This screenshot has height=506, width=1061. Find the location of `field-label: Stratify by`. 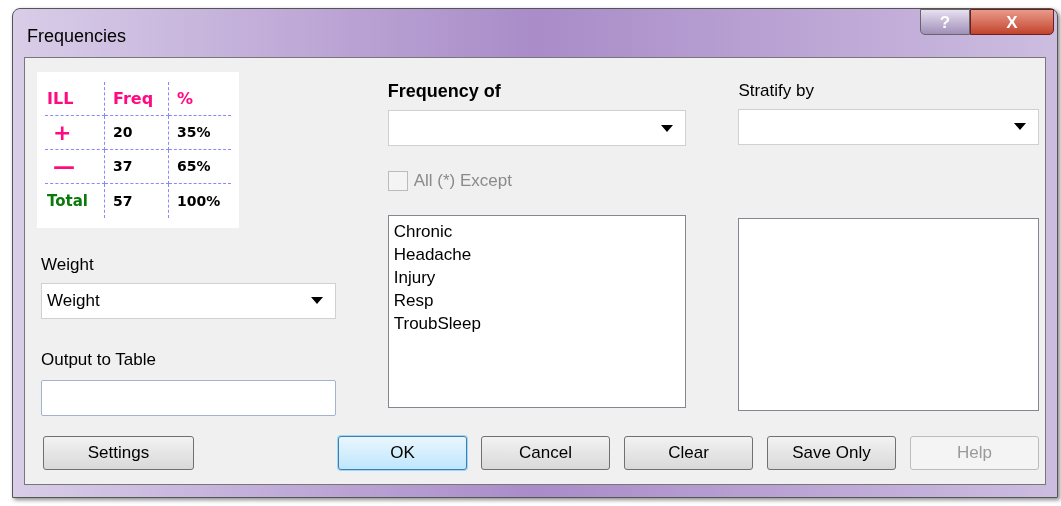

field-label: Stratify by is located at coordinates (776, 91).